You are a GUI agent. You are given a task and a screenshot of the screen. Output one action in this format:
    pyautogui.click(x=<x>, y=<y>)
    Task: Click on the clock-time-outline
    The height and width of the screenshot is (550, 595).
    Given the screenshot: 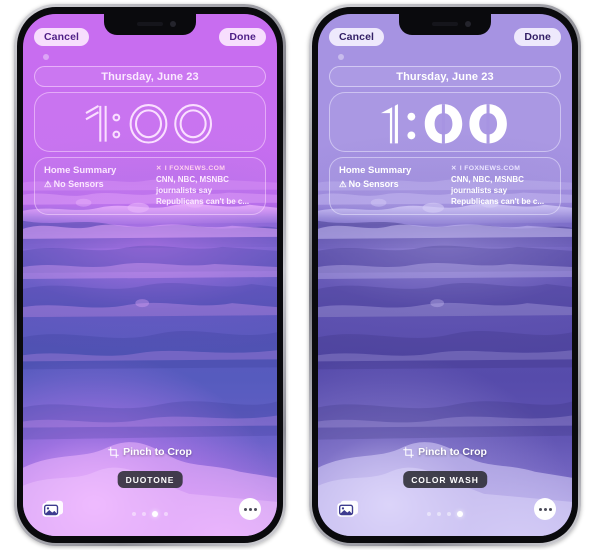 What is the action you would take?
    pyautogui.click(x=148, y=124)
    